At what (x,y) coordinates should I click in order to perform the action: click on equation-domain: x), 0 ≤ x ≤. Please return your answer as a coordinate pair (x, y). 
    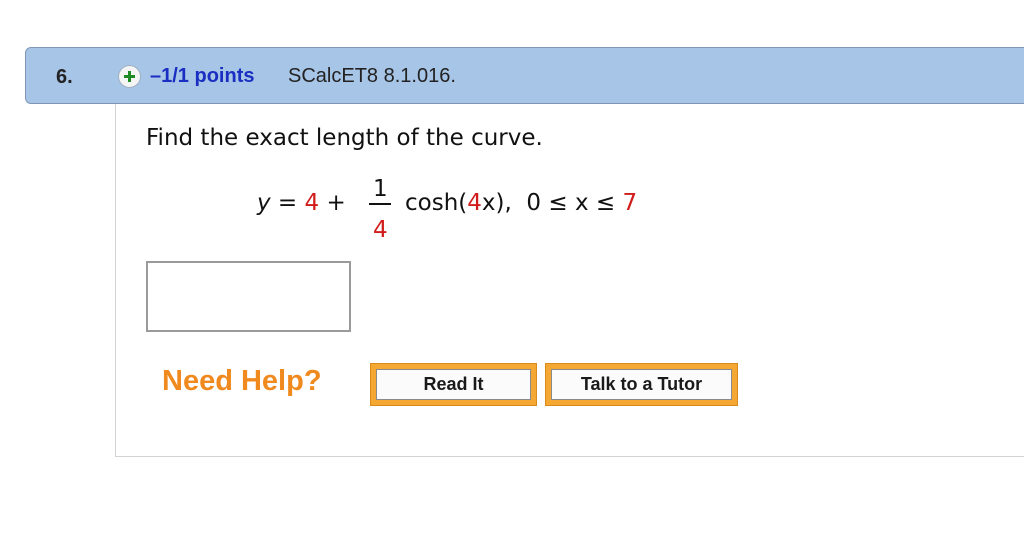
    Looking at the image, I should click on (552, 203).